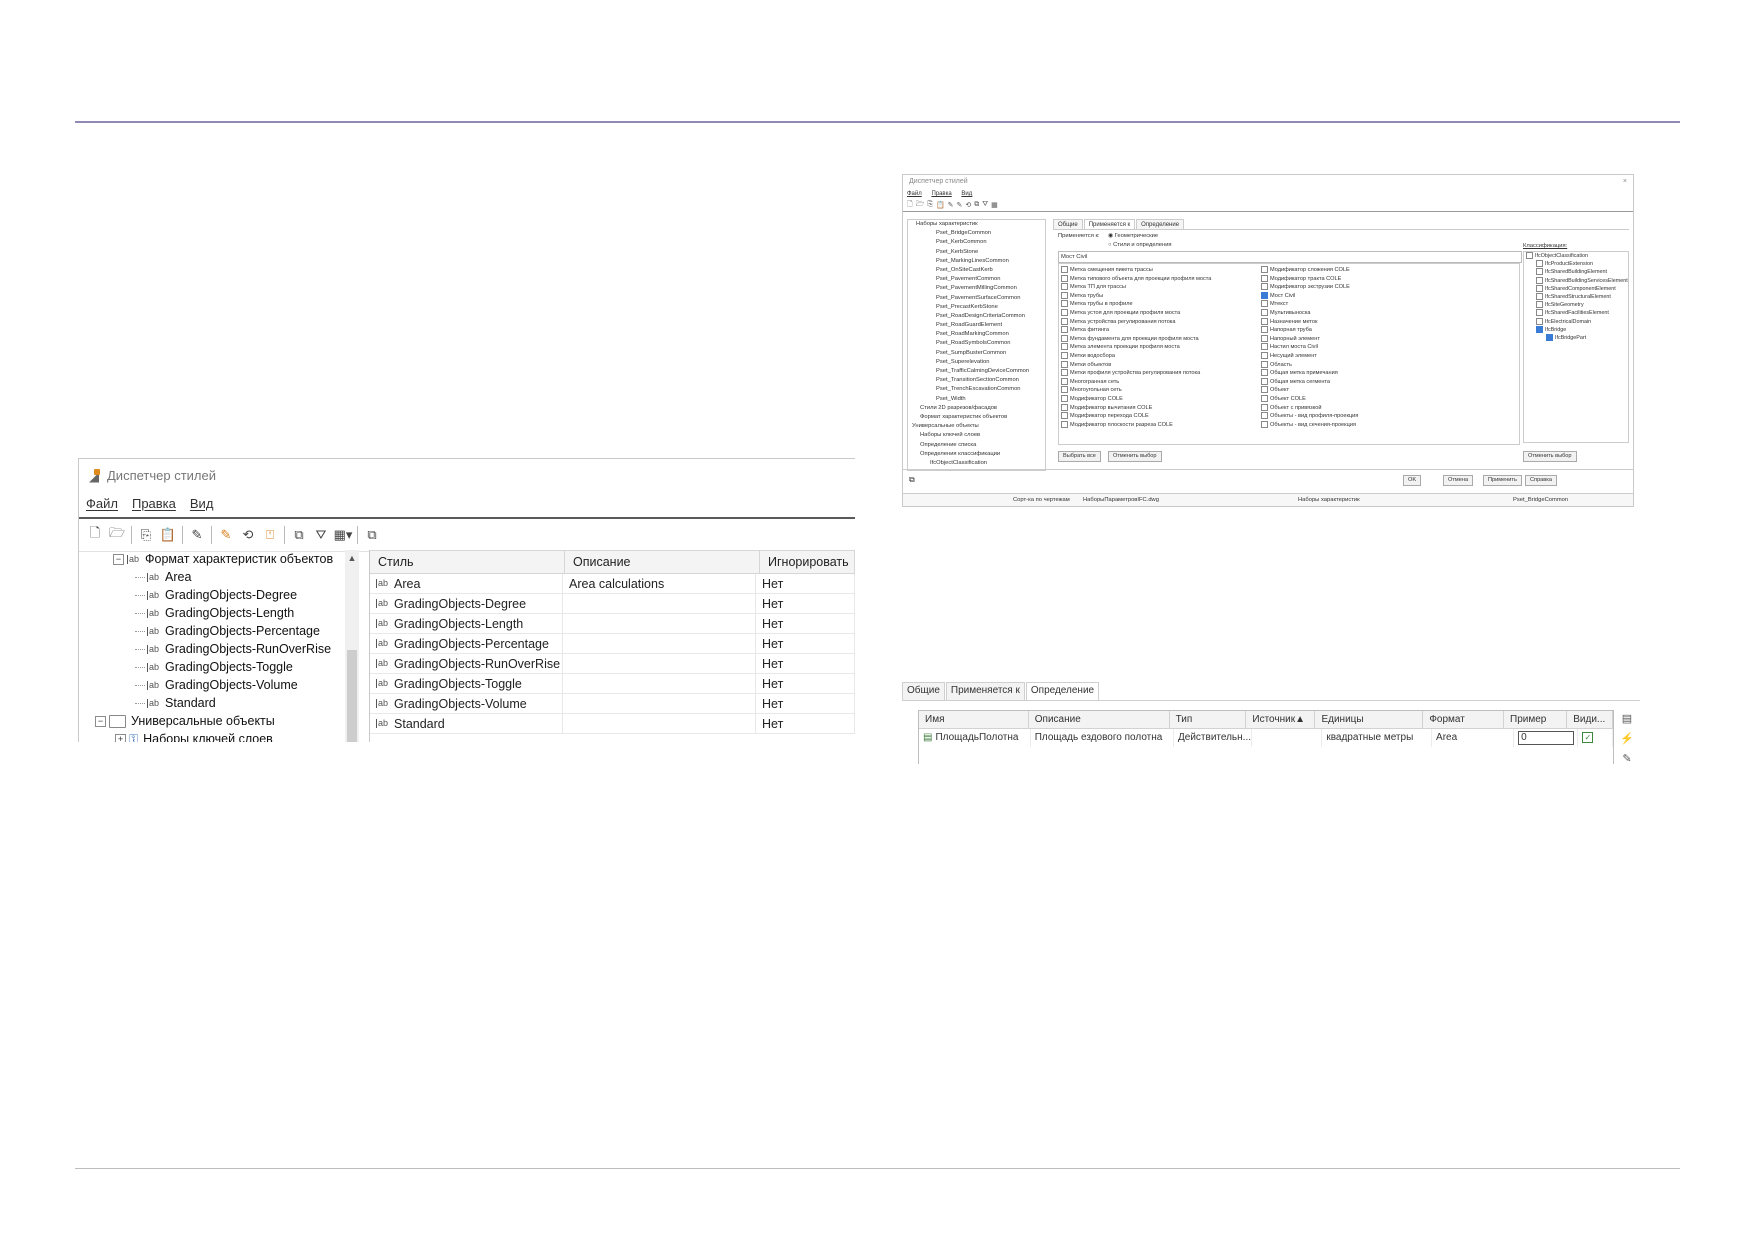 Image resolution: width=1752 pixels, height=1239 pixels. What do you see at coordinates (1171, 347) in the screenshot?
I see `list-item: Метка элемента проекции профиля моста` at bounding box center [1171, 347].